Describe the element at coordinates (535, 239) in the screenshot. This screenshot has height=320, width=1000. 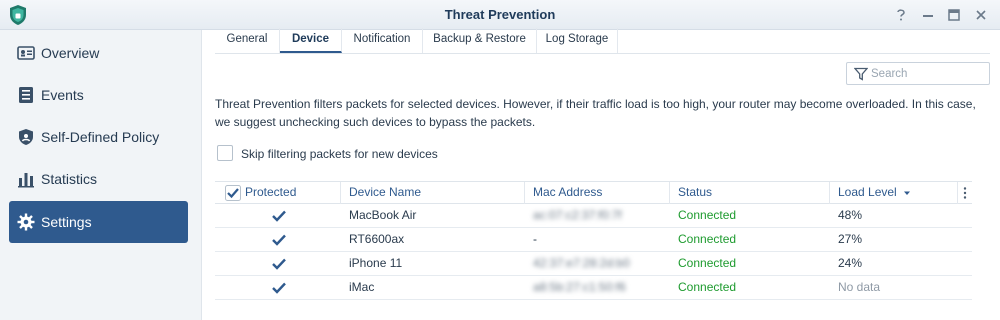
I see `cell-mac-address: -` at that location.